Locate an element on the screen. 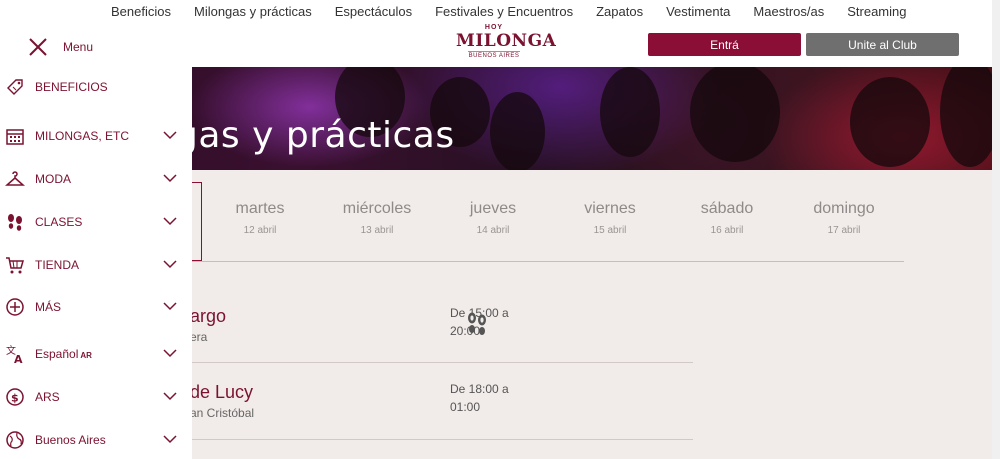  currency-icon: $ is located at coordinates (15, 397).